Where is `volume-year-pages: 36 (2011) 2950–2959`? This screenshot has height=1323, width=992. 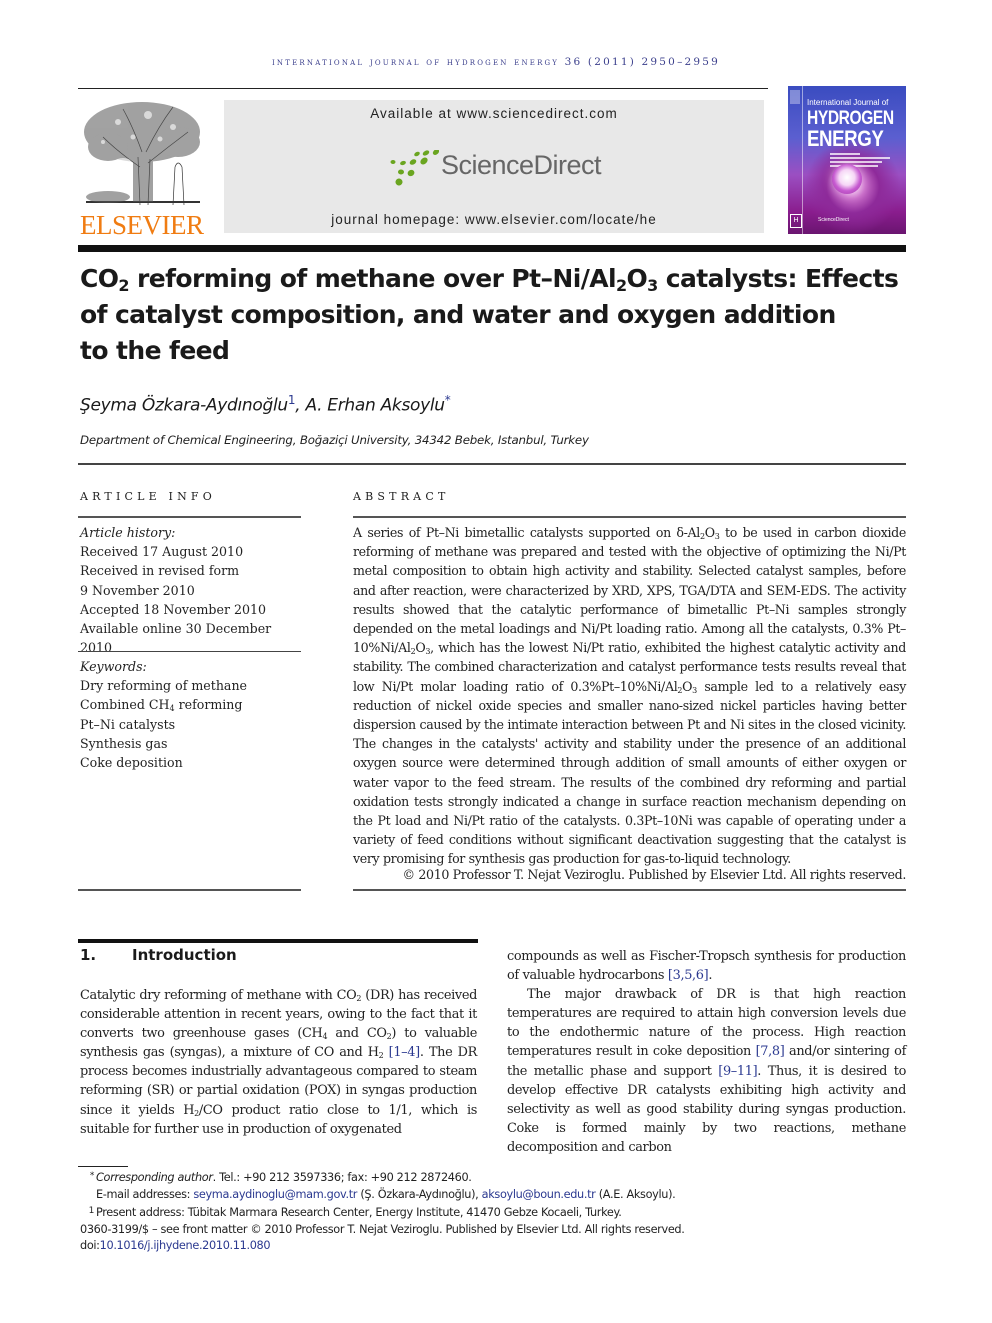 volume-year-pages: 36 (2011) 2950–2959 is located at coordinates (642, 62).